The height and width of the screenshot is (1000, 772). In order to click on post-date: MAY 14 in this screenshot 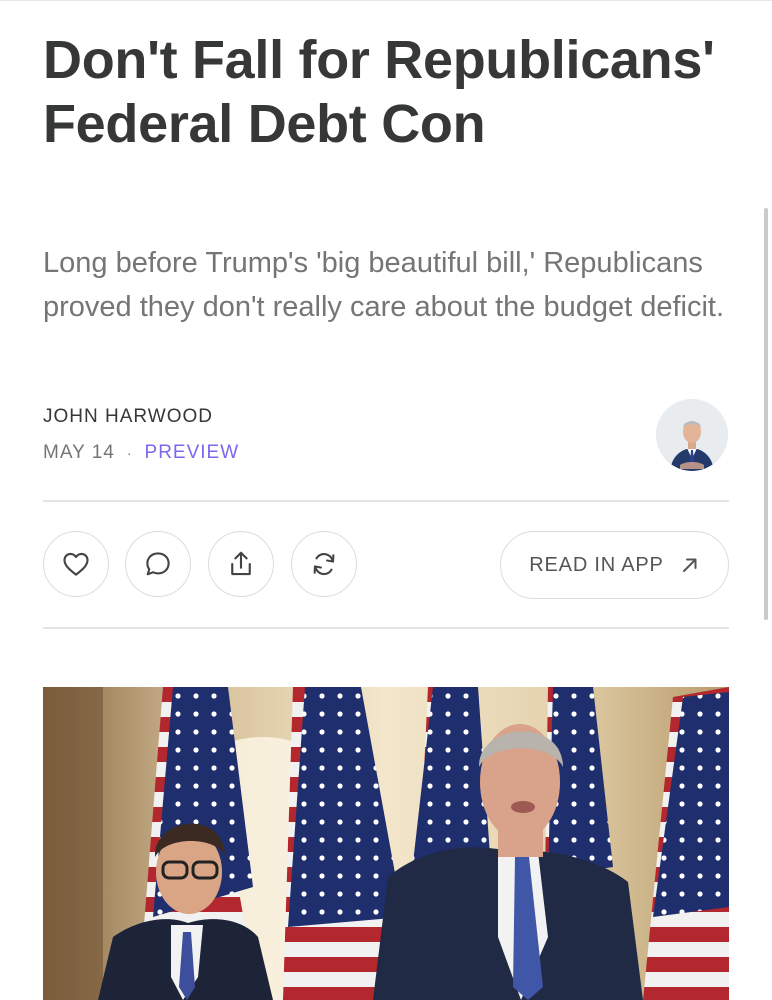, I will do `click(79, 452)`.